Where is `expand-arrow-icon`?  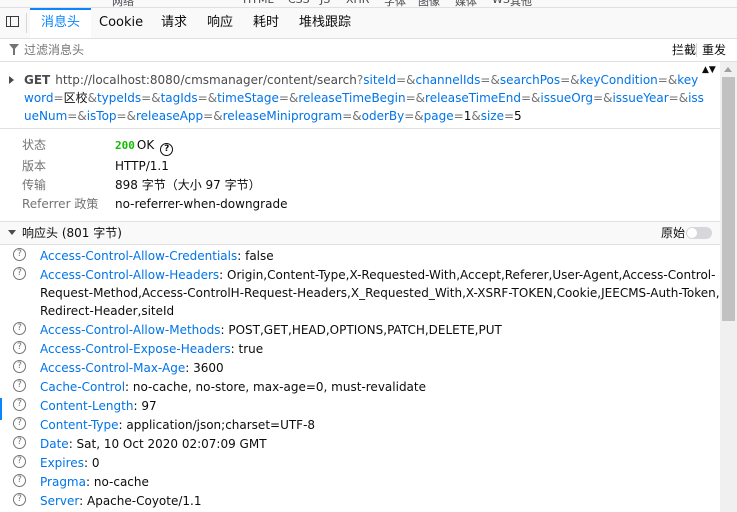
expand-arrow-icon is located at coordinates (11, 80).